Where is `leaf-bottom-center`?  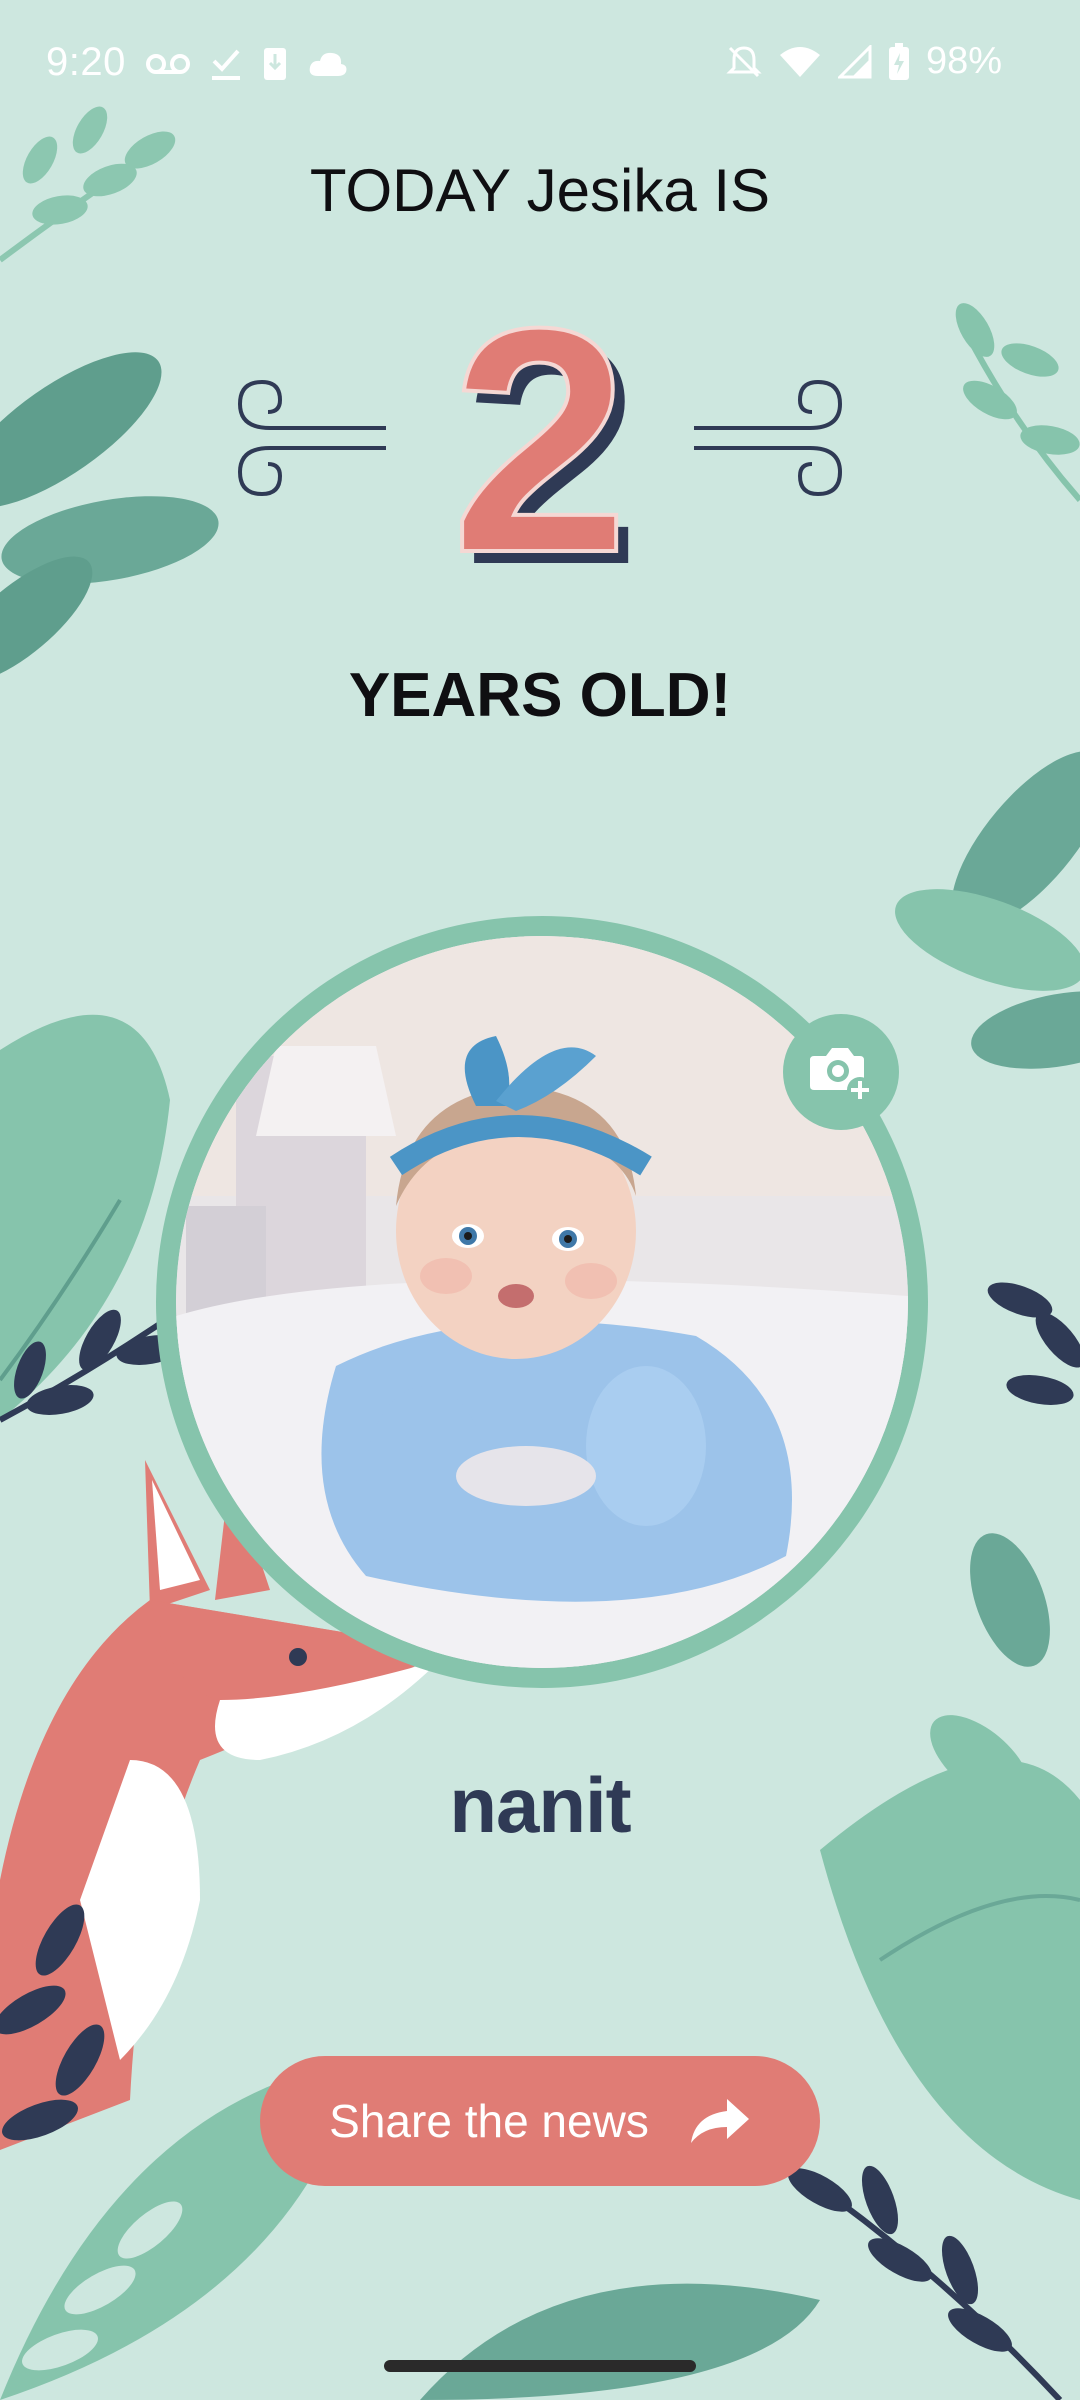 leaf-bottom-center is located at coordinates (620, 2341).